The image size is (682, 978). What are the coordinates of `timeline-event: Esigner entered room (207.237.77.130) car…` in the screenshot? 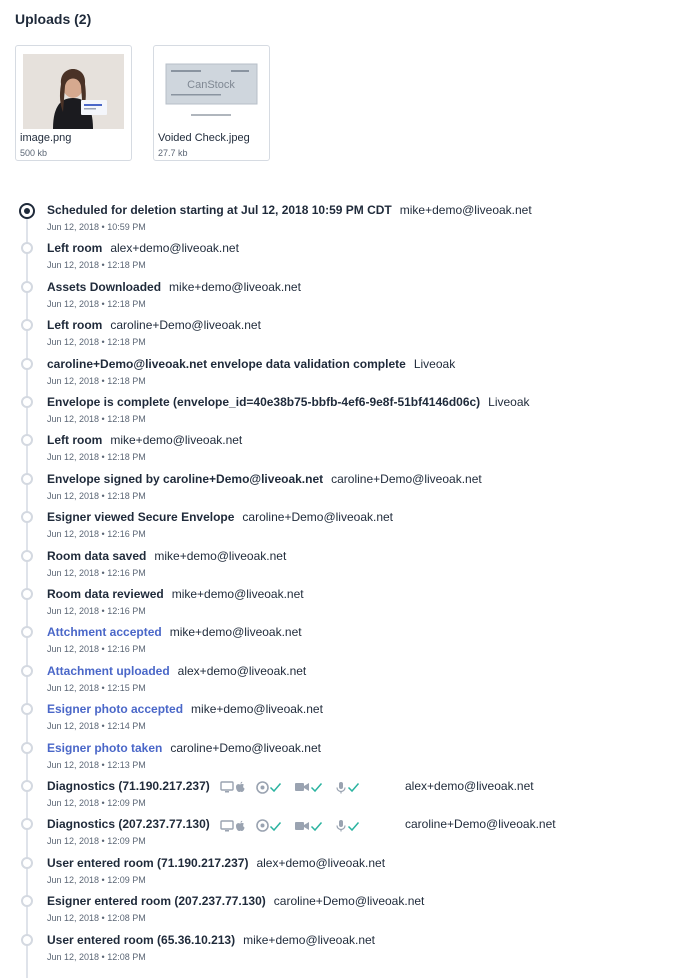 It's located at (341, 903).